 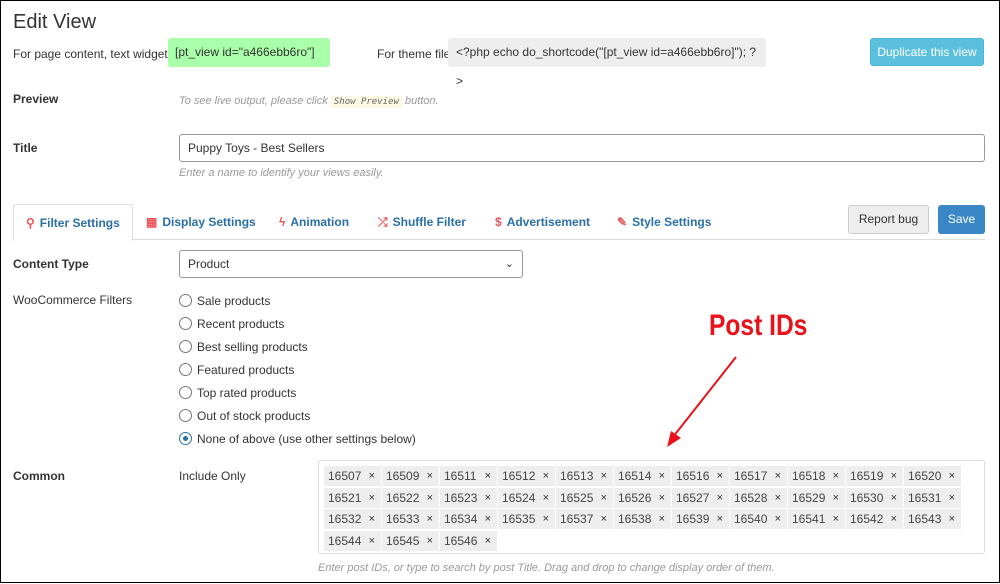 I want to click on annotation-arrow, so click(x=702, y=401).